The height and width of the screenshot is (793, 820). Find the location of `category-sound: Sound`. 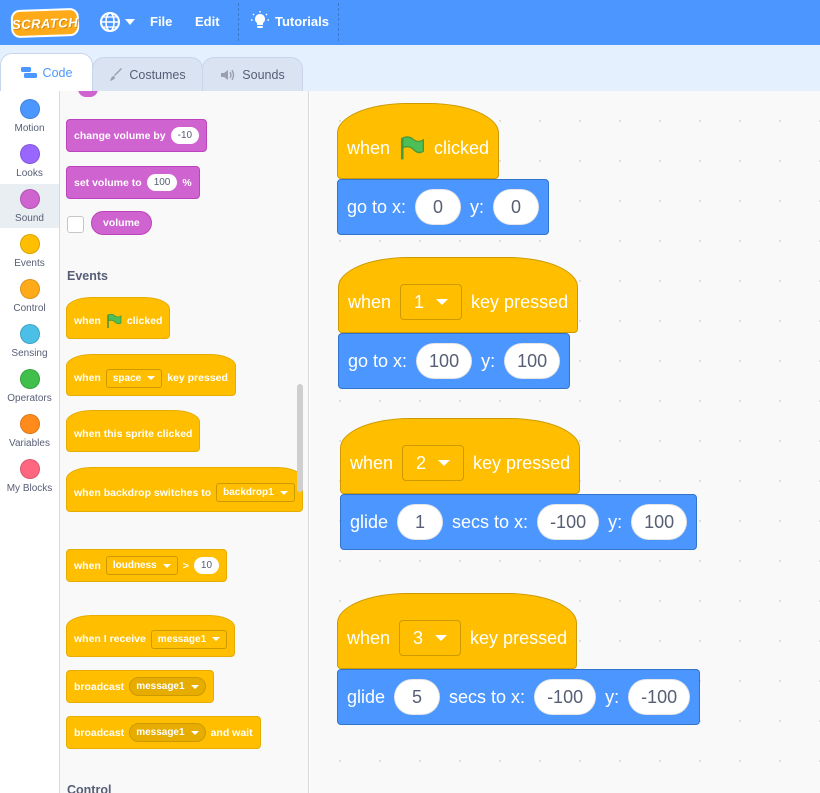

category-sound: Sound is located at coordinates (29, 206).